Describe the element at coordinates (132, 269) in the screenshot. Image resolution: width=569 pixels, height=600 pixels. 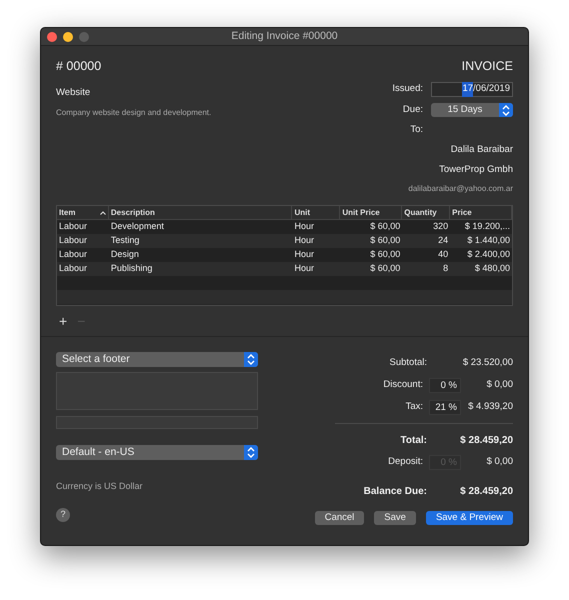
I see `table-cell-text: Publishing` at that location.